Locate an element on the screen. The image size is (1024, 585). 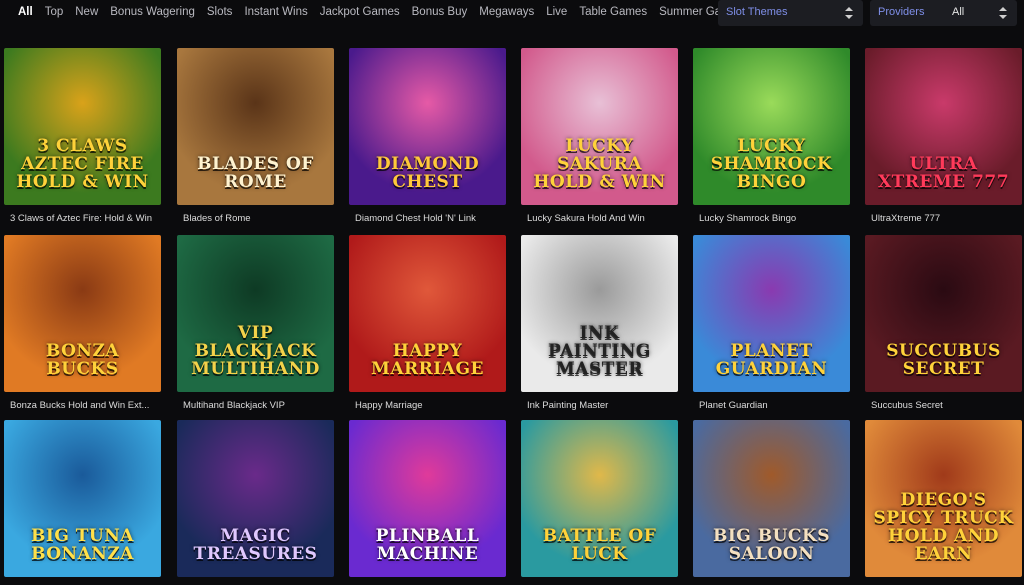
tab-all: All is located at coordinates (25, 12).